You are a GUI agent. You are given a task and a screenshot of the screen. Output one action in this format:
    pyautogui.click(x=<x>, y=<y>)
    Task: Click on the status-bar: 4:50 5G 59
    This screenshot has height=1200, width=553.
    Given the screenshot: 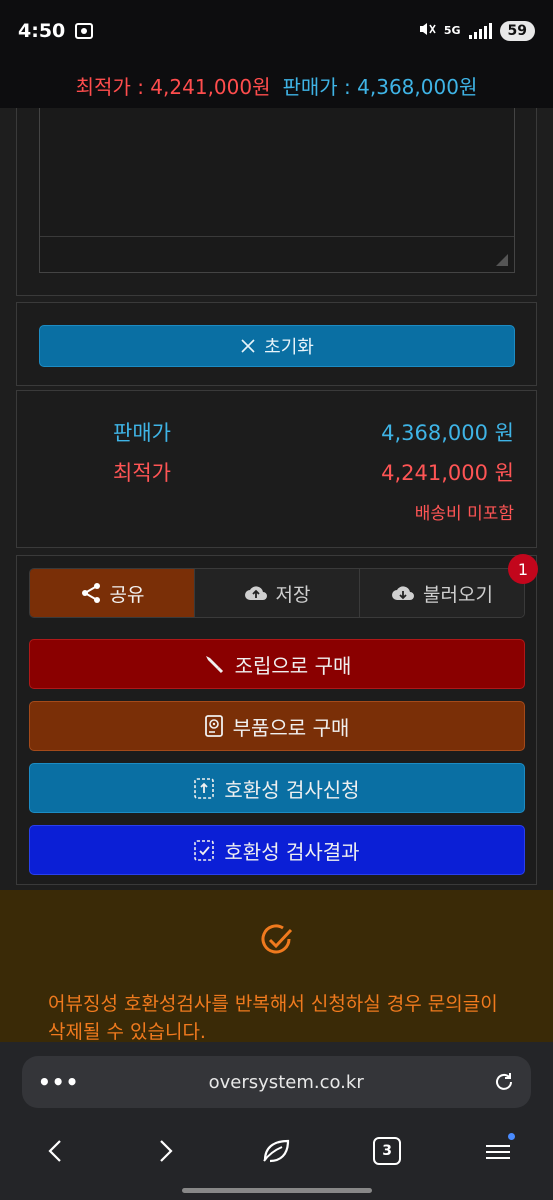 What is the action you would take?
    pyautogui.click(x=276, y=31)
    